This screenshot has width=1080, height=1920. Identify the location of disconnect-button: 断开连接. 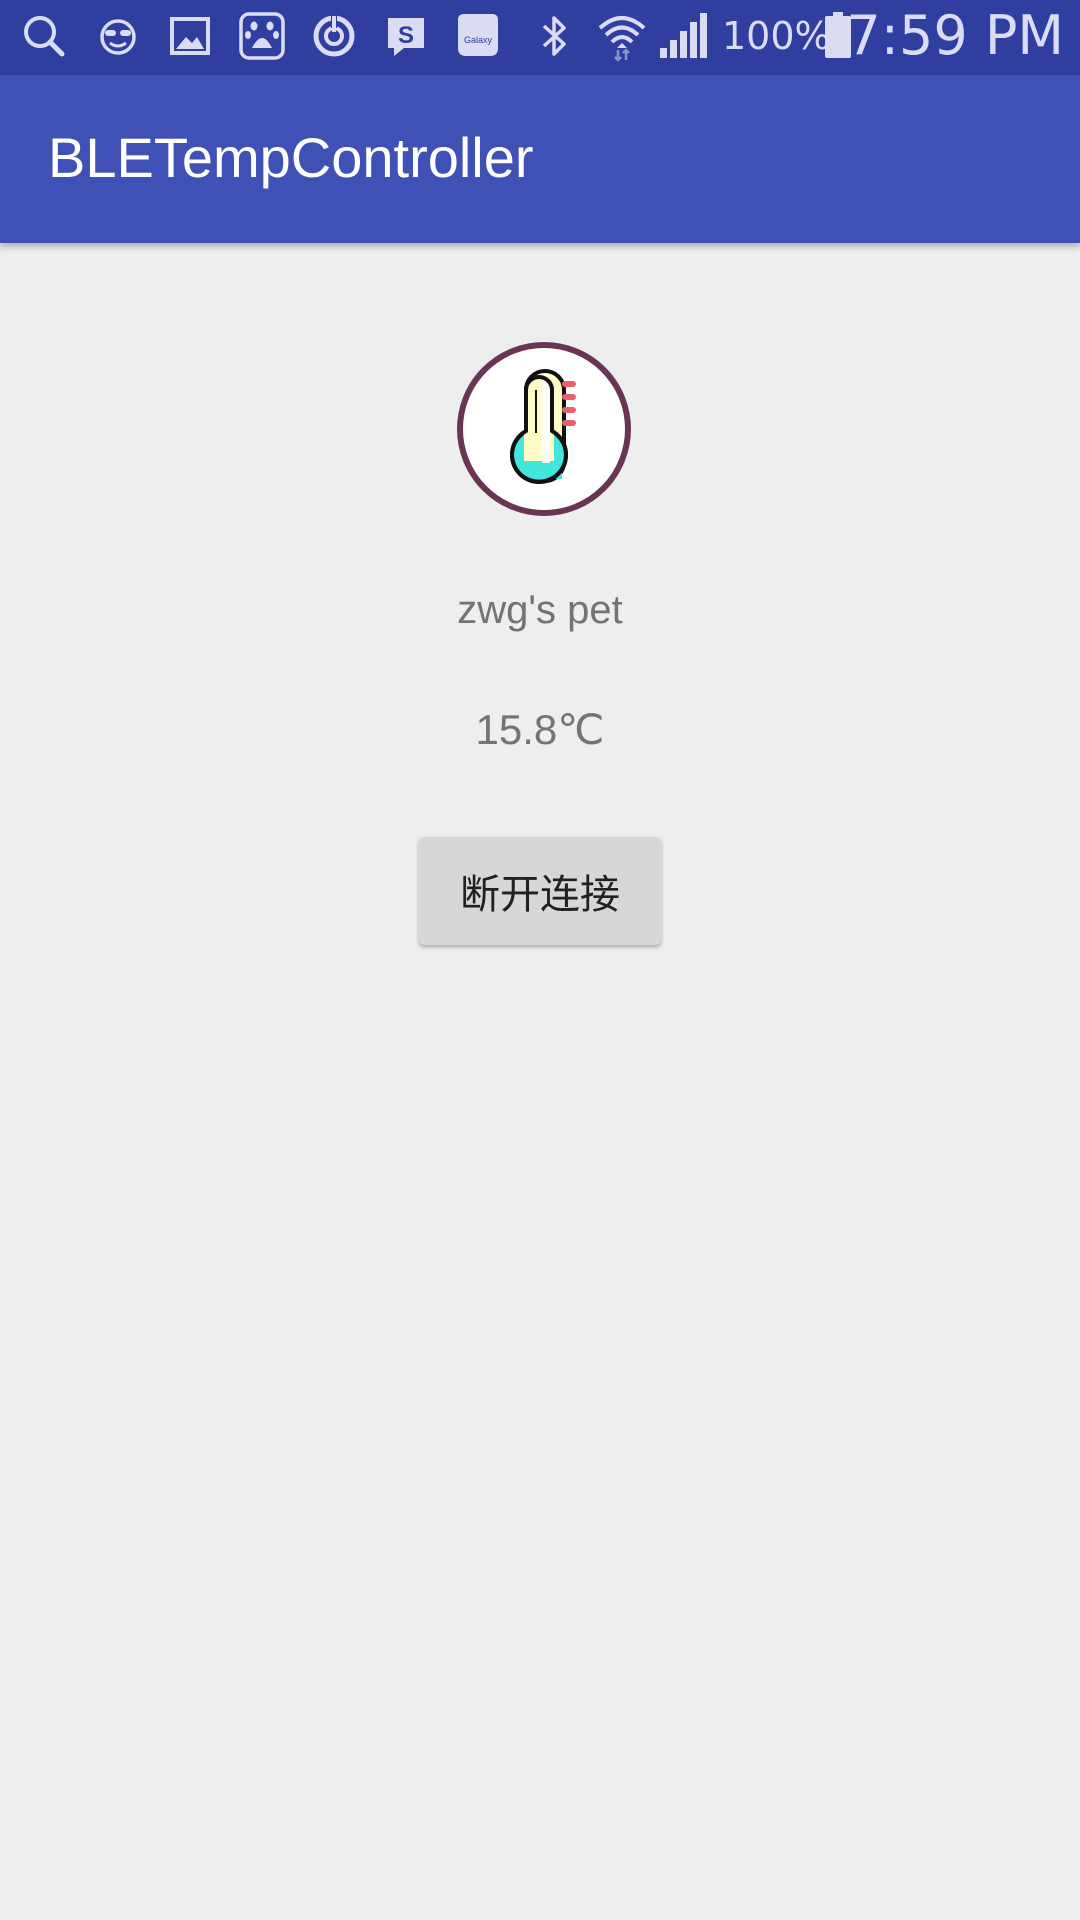
(540, 891).